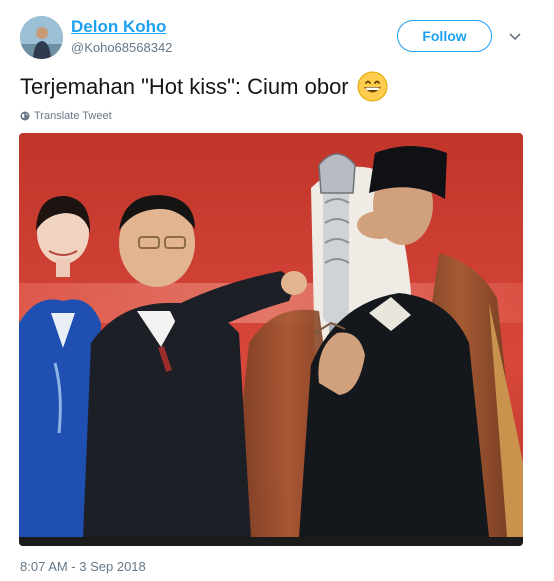  What do you see at coordinates (184, 86) in the screenshot?
I see `tweet-text: Terjemahan "Hot kiss": Cium obor` at bounding box center [184, 86].